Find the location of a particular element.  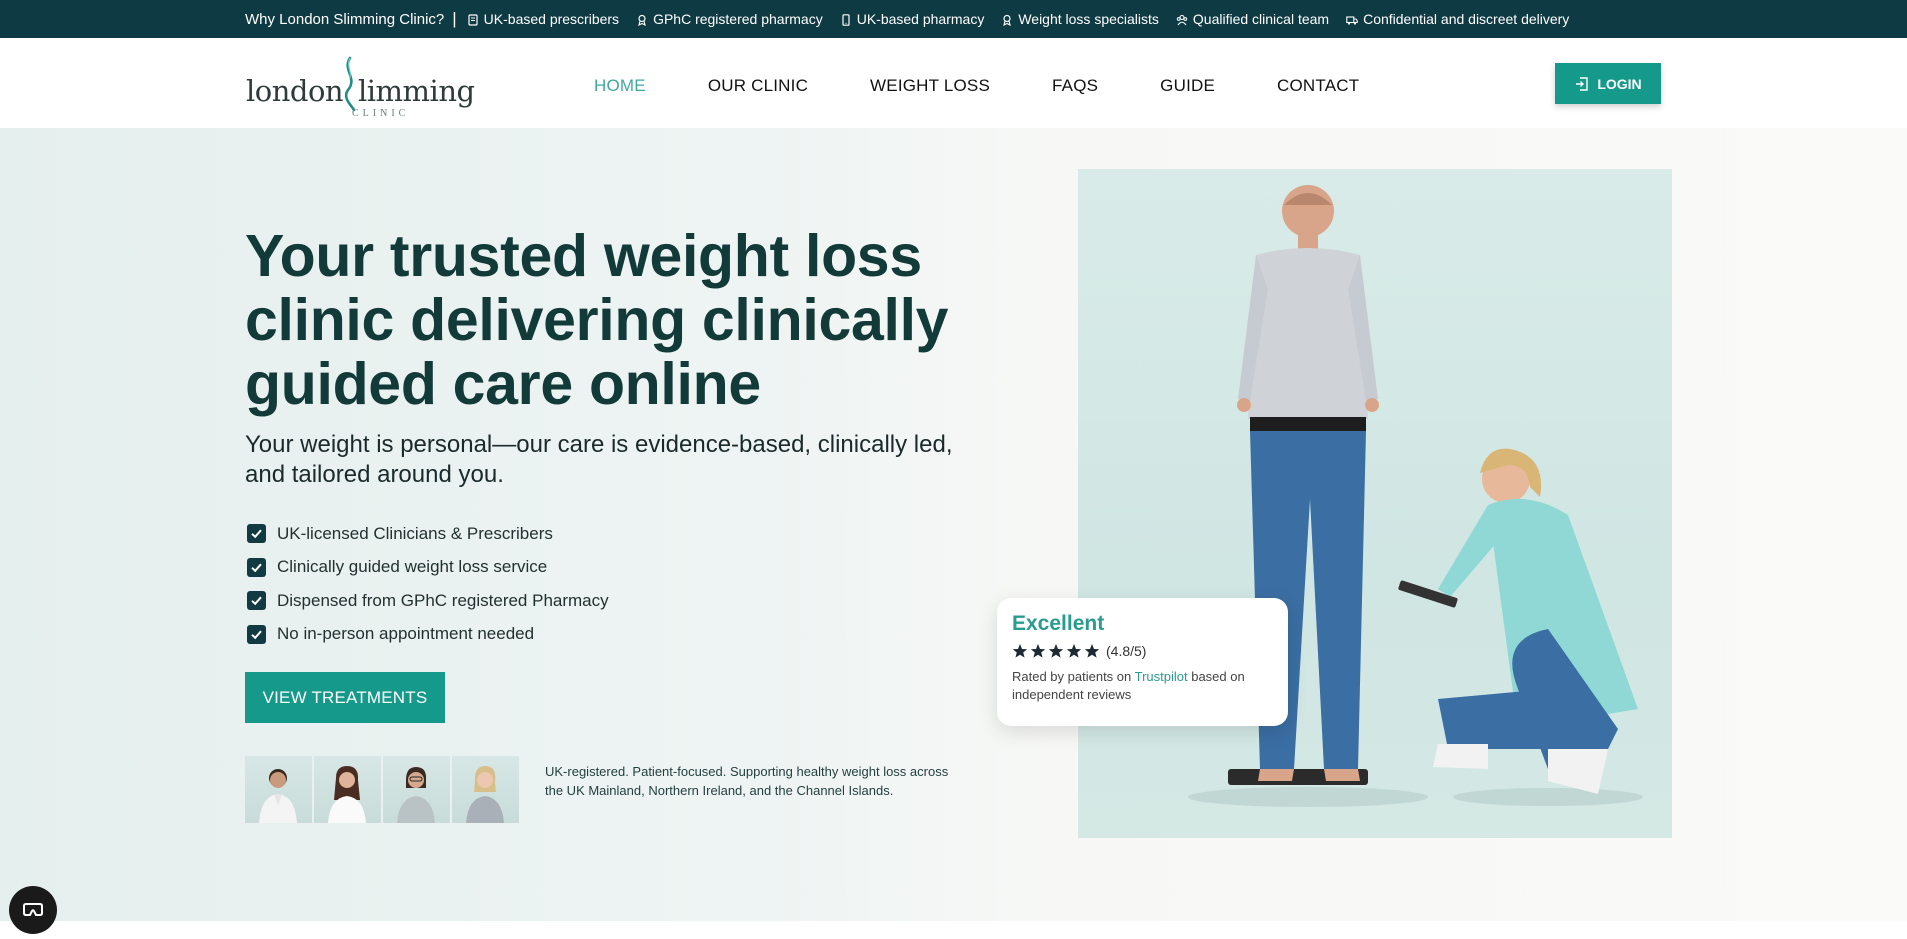

checklist-label: No in-person appointment needed is located at coordinates (406, 634).